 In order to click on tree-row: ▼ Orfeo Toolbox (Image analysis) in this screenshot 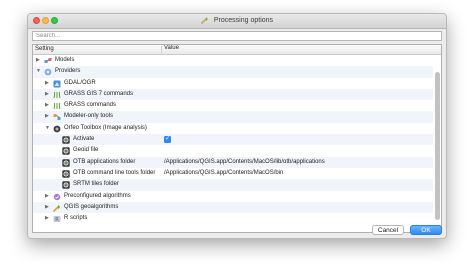, I will do `click(233, 128)`.